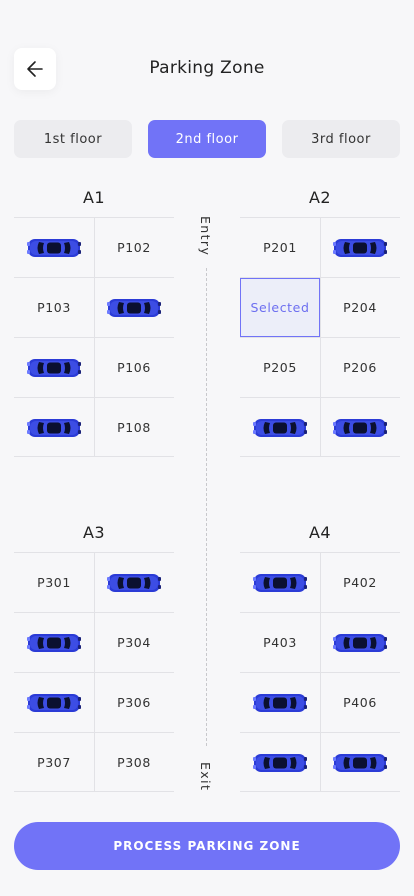 The image size is (414, 896). What do you see at coordinates (280, 367) in the screenshot?
I see `parking-spot-p205: P205` at bounding box center [280, 367].